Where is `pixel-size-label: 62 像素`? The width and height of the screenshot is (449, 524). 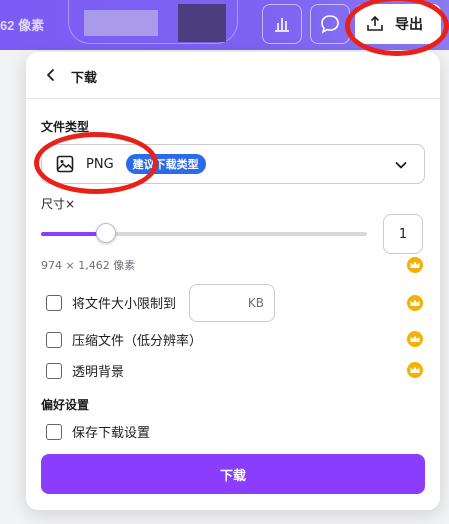
pixel-size-label: 62 像素 is located at coordinates (22, 25).